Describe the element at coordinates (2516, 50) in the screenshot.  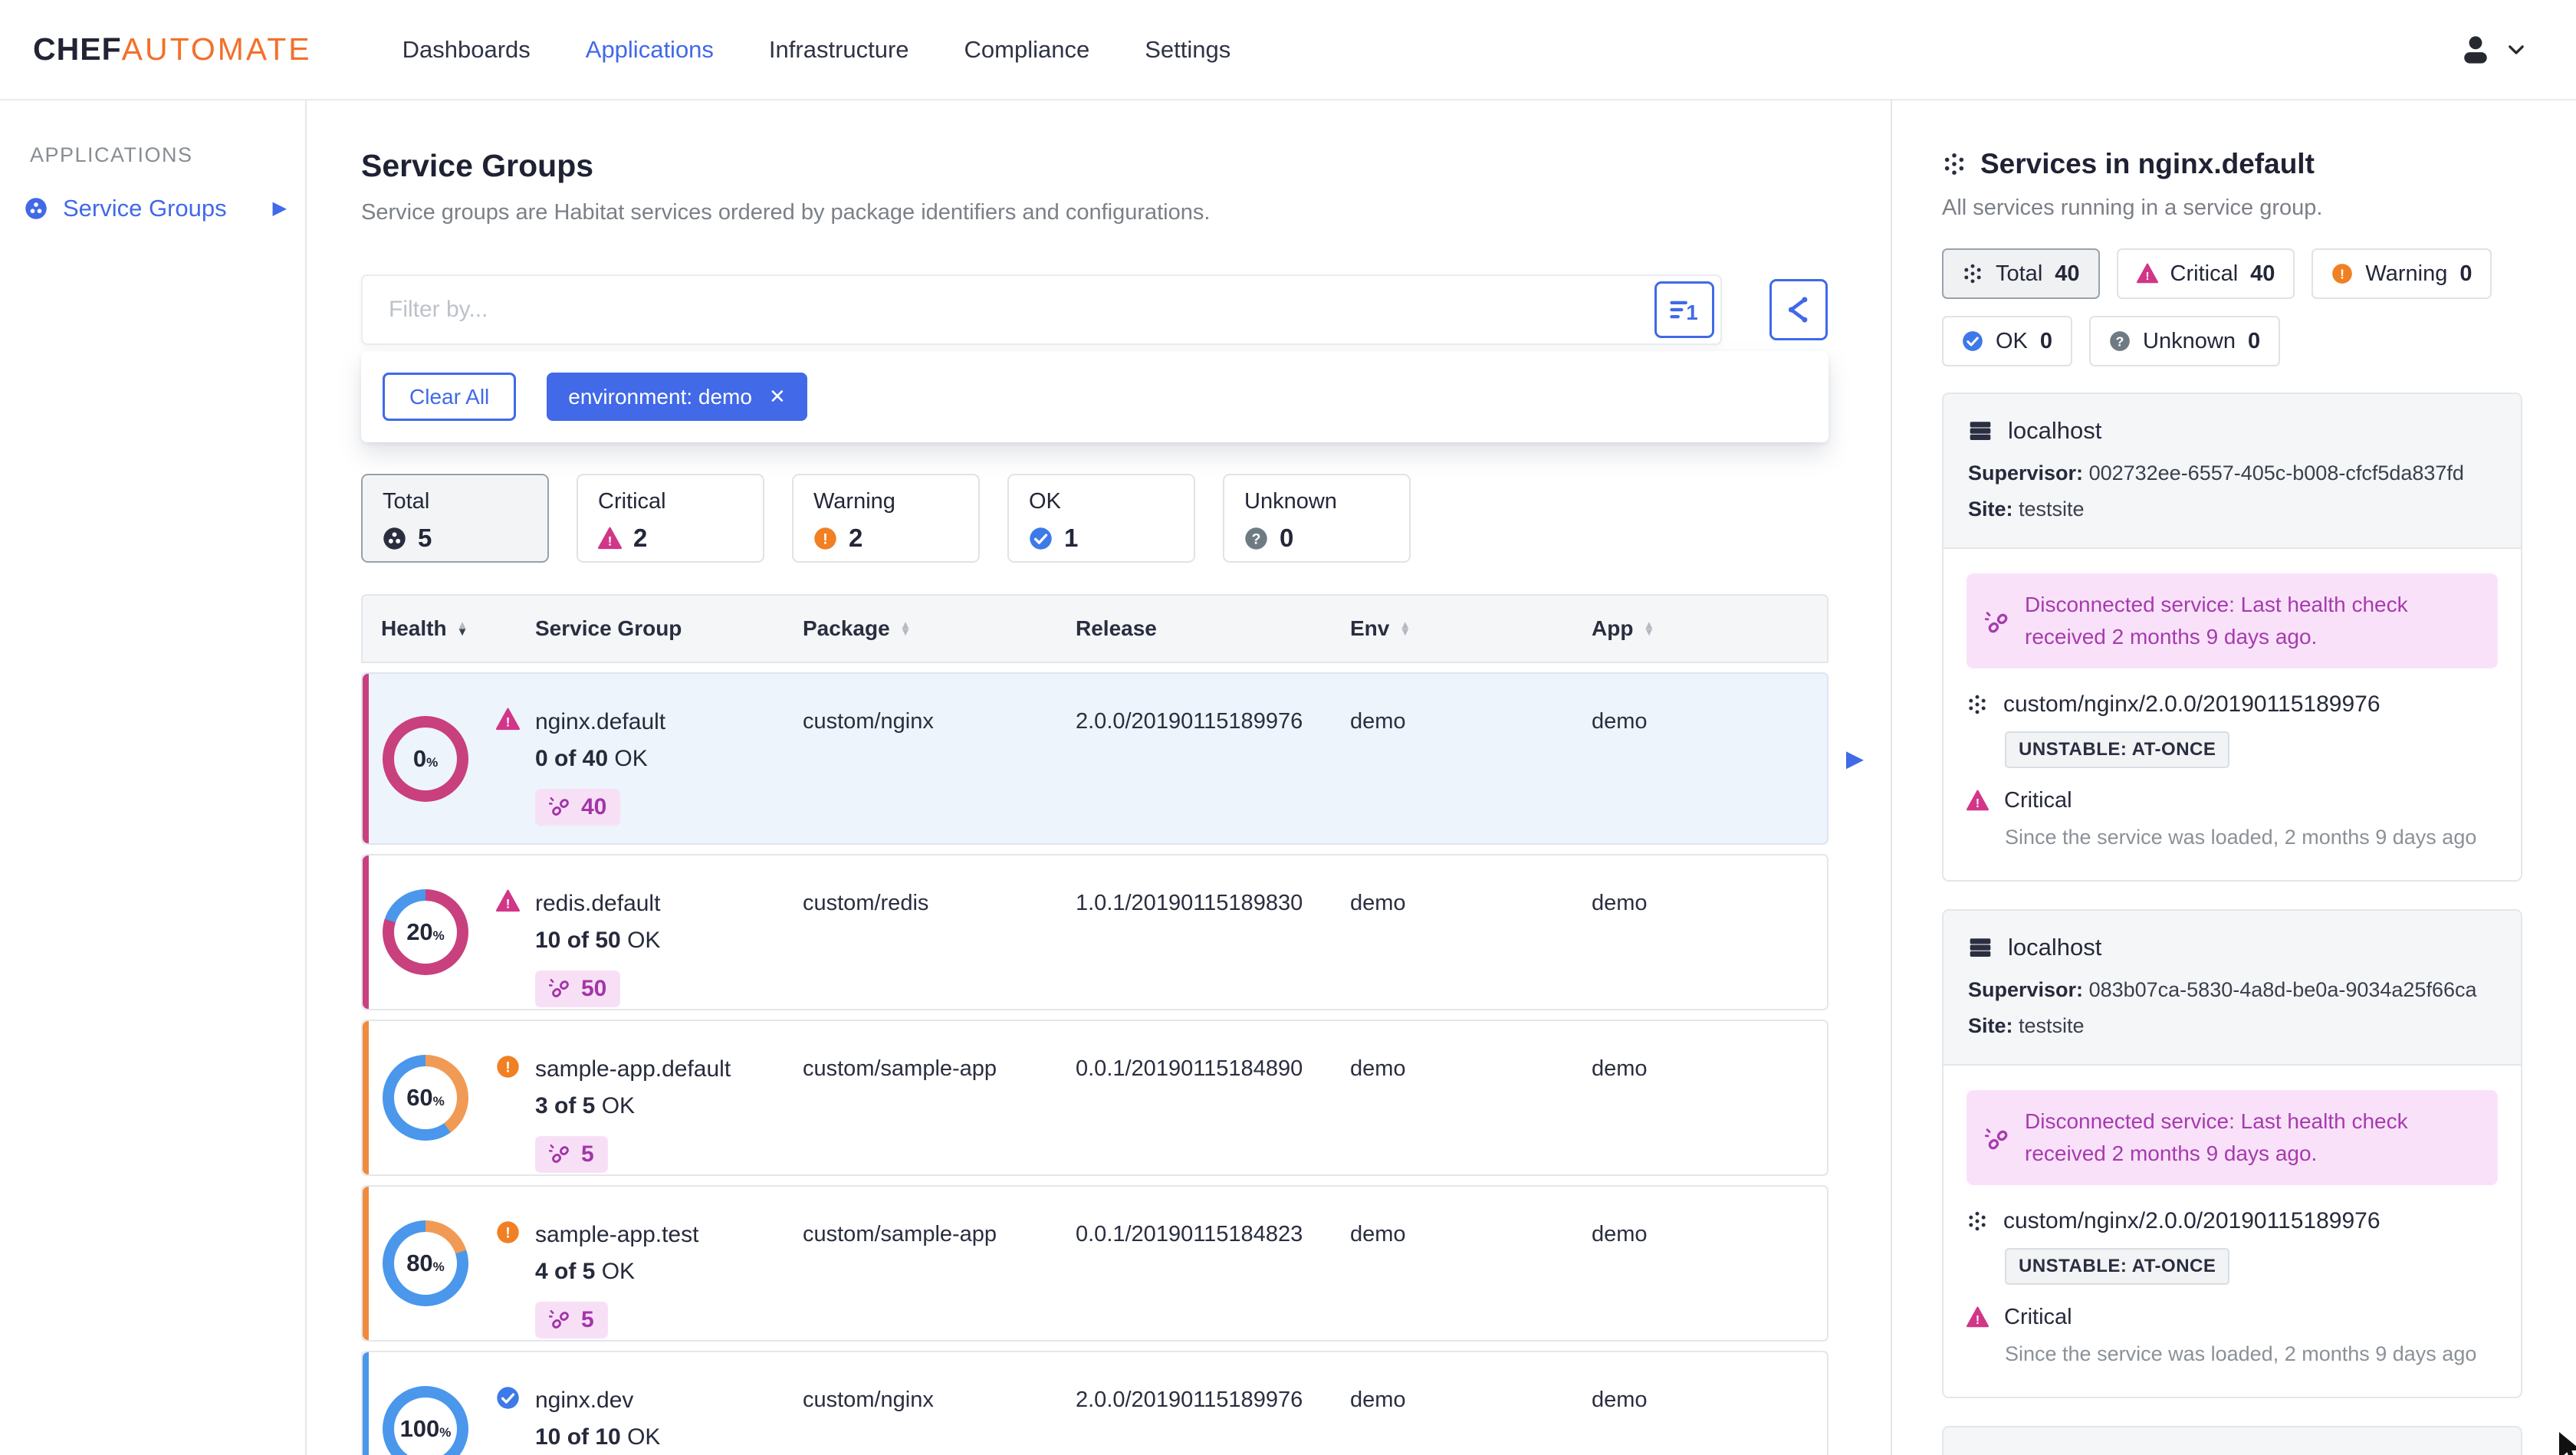
I see `chevron-down-icon` at that location.